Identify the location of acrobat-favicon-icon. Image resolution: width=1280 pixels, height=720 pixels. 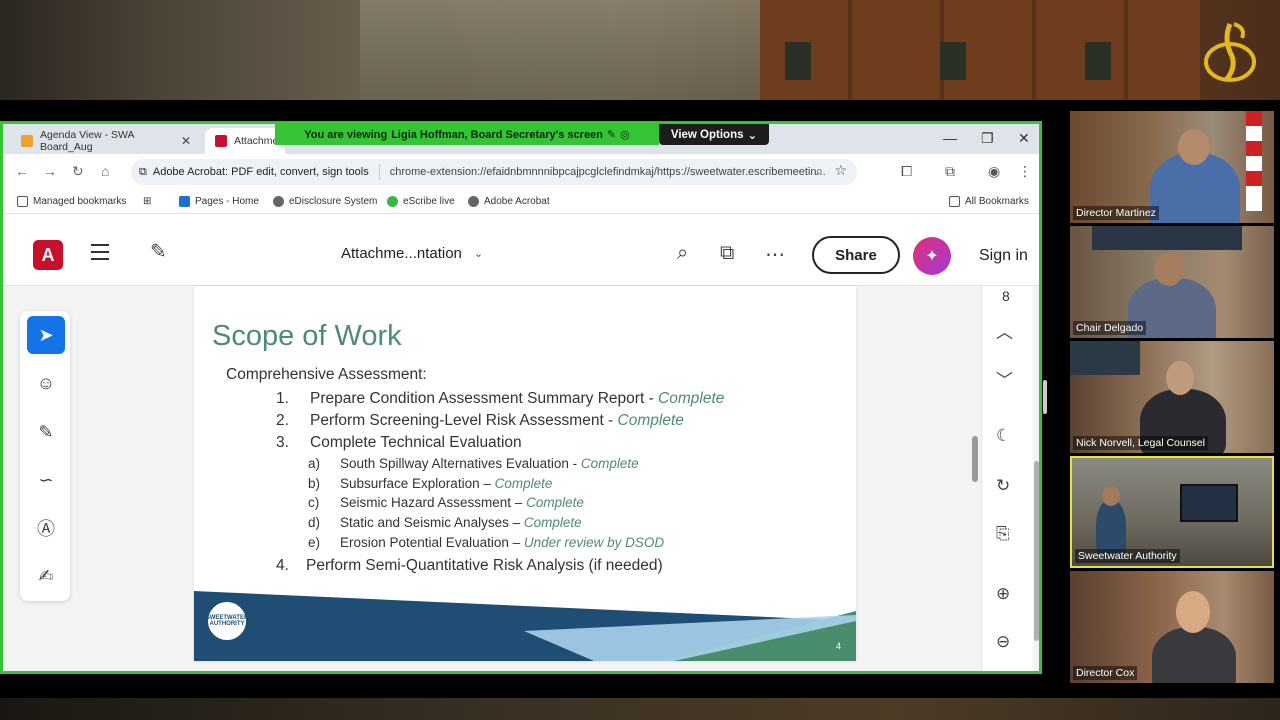
(221, 141).